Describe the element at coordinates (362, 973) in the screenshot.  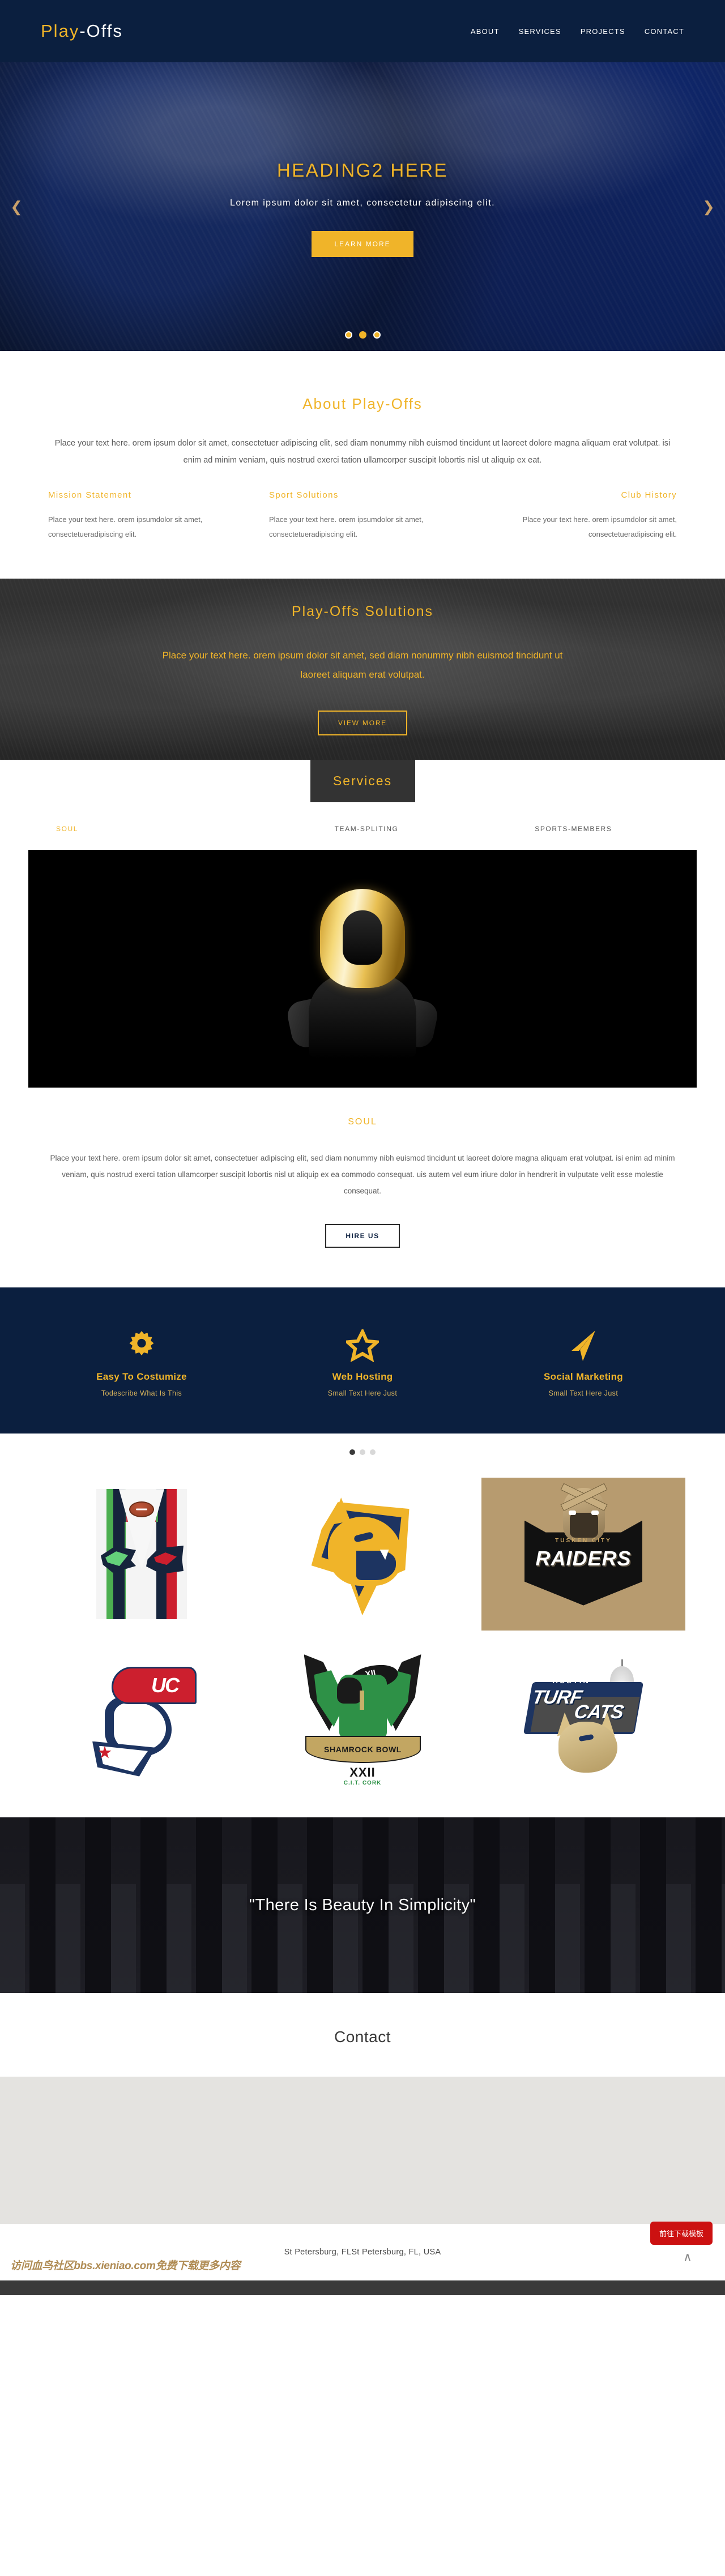
I see `football-helmet-illustration` at that location.